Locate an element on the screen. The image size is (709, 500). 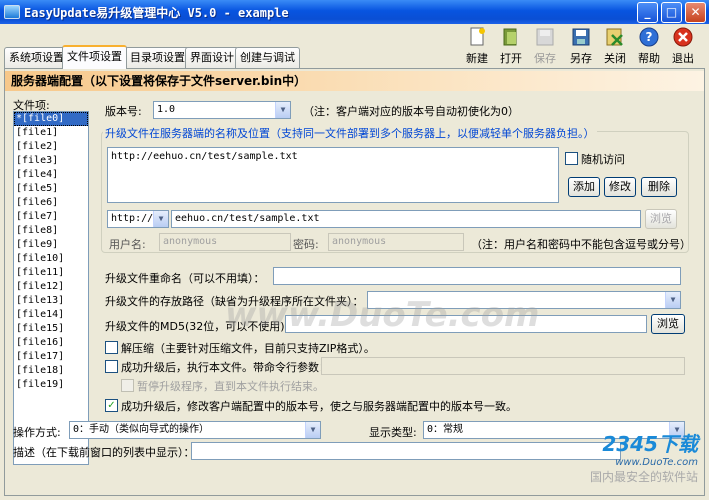
add-button: 添加 is located at coordinates (584, 187).